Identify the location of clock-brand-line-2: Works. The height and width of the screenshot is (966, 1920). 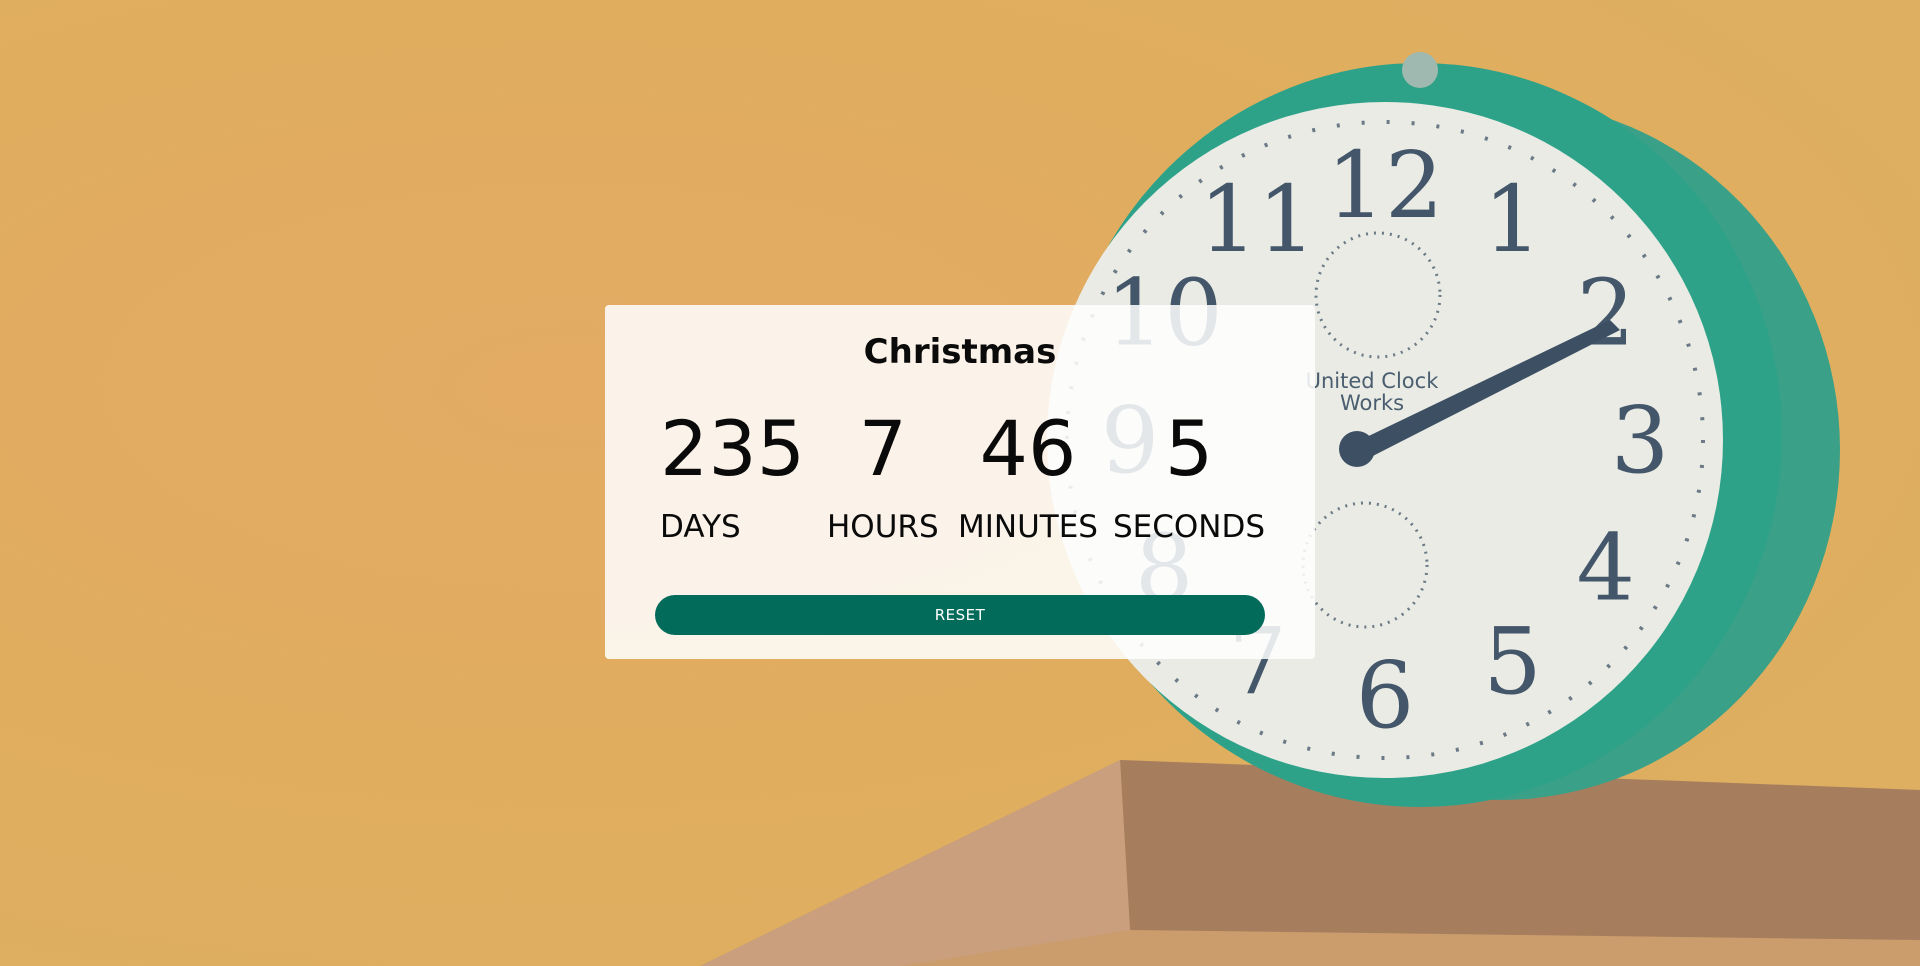
(1372, 403).